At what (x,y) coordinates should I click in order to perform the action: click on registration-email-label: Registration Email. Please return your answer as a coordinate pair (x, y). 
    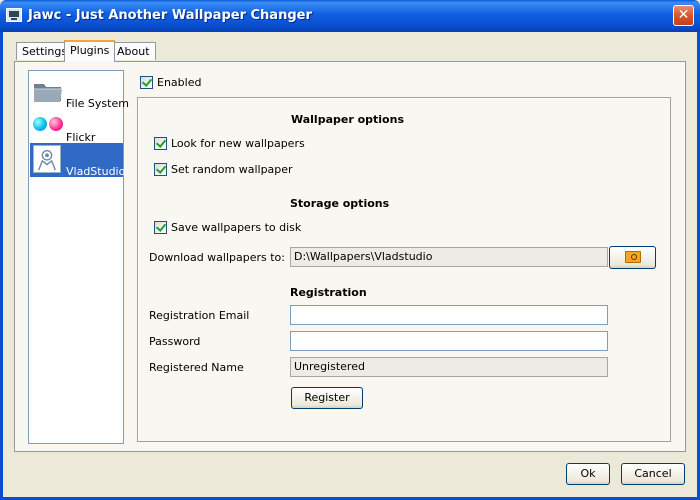
    Looking at the image, I should click on (199, 315).